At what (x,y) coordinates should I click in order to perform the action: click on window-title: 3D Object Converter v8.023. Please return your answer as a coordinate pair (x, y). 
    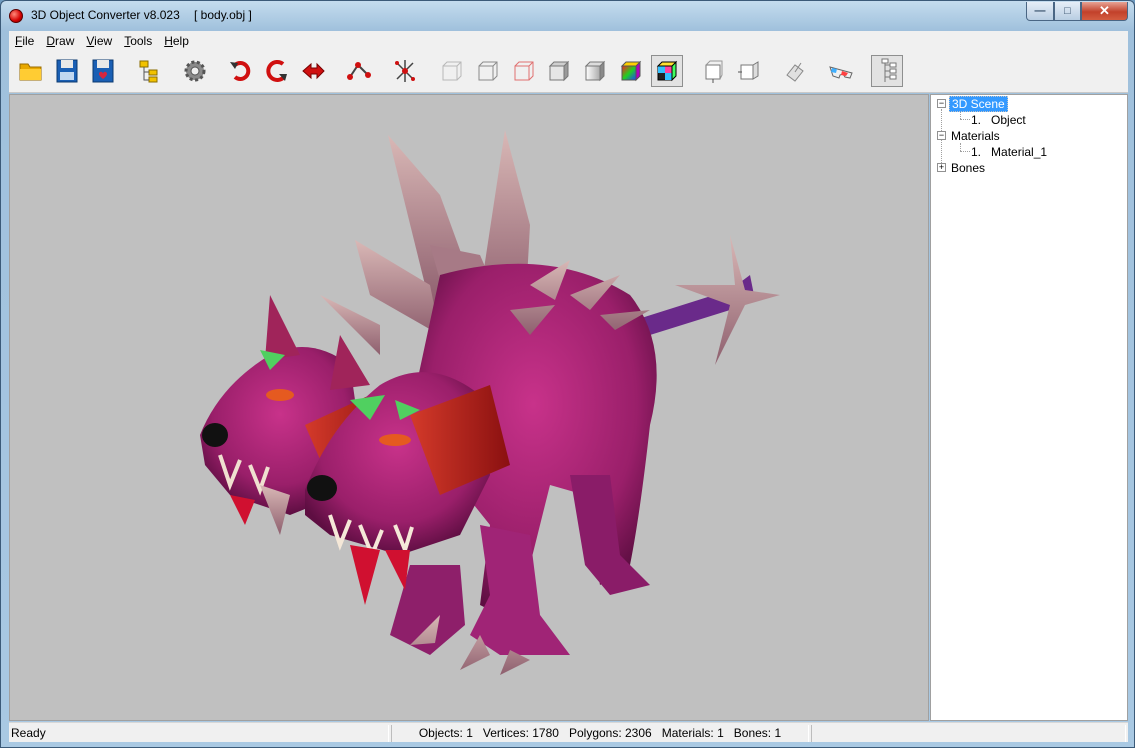
    Looking at the image, I should click on (105, 15).